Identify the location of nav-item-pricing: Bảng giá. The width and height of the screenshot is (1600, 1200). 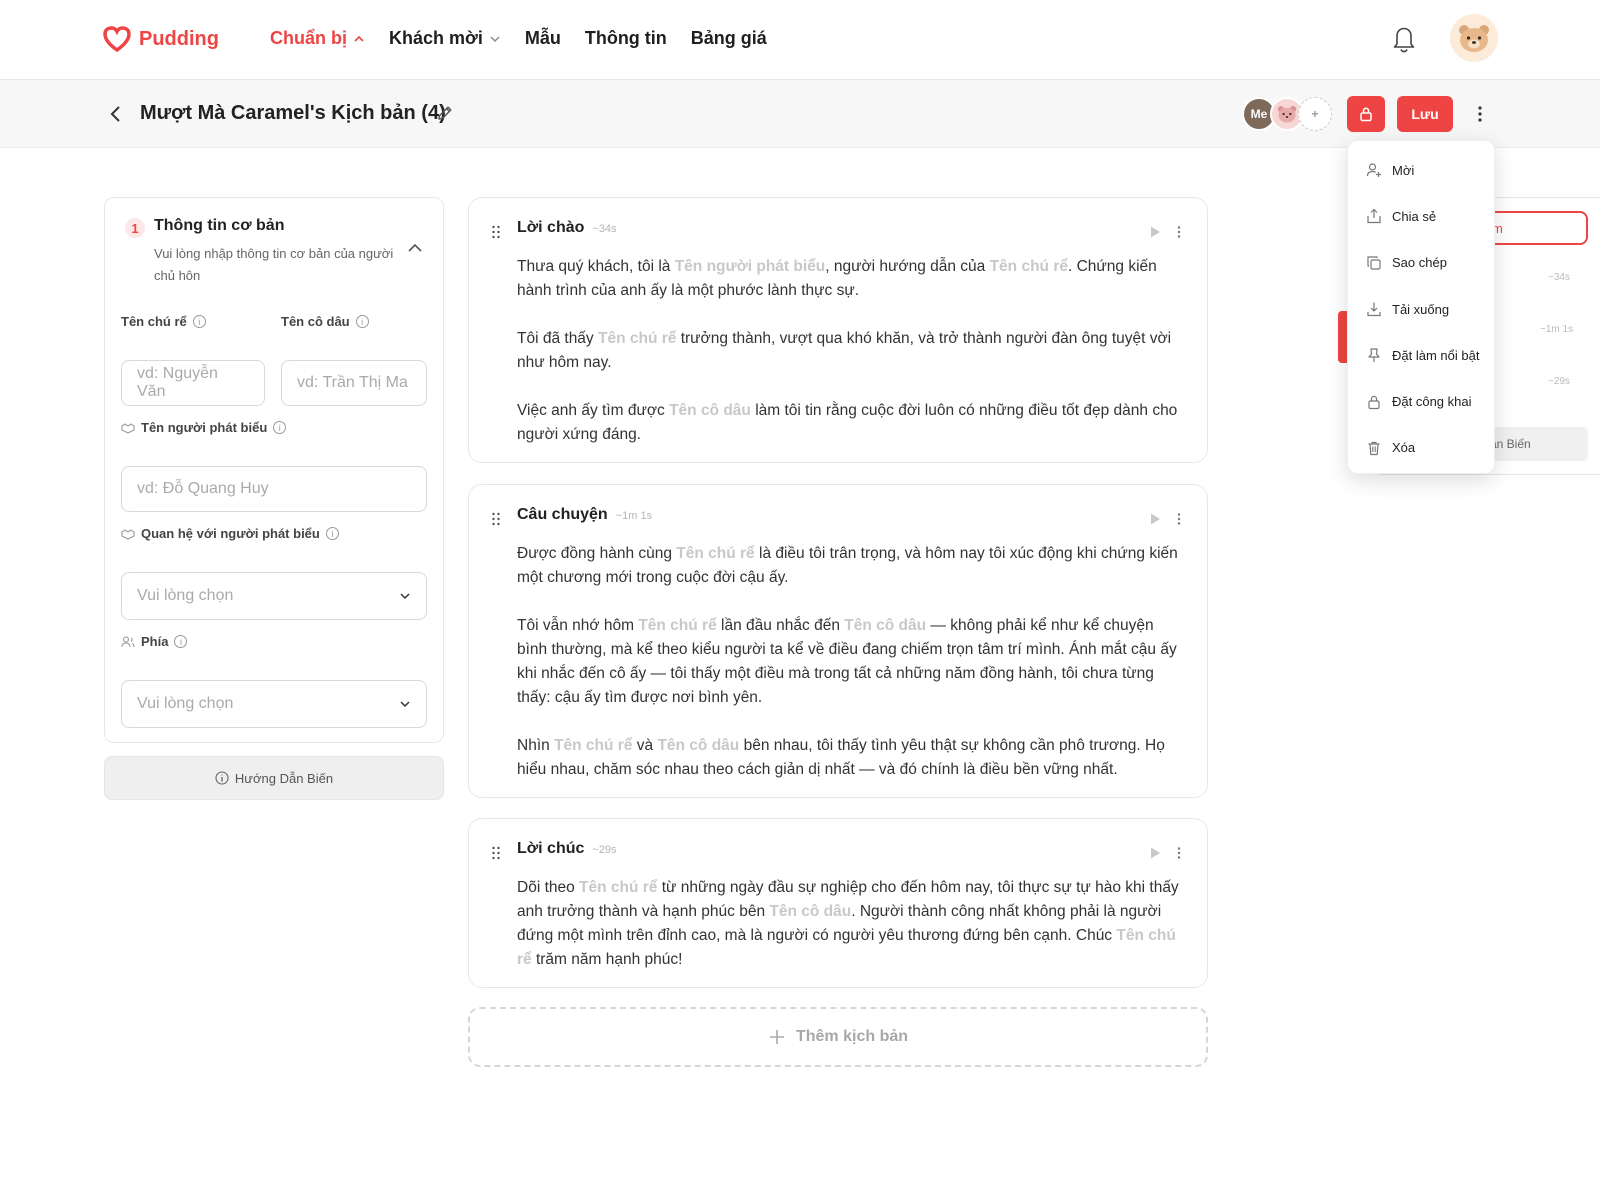
(729, 38).